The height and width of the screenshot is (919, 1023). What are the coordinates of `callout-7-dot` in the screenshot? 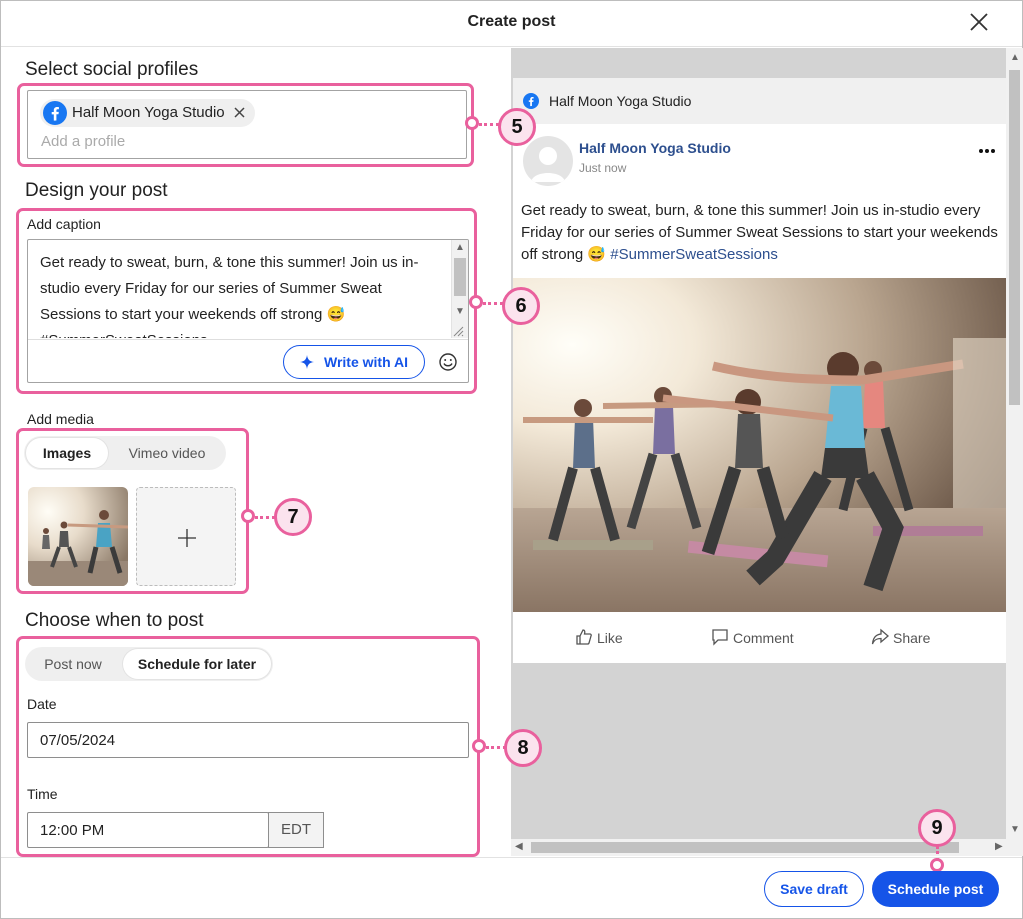 It's located at (248, 516).